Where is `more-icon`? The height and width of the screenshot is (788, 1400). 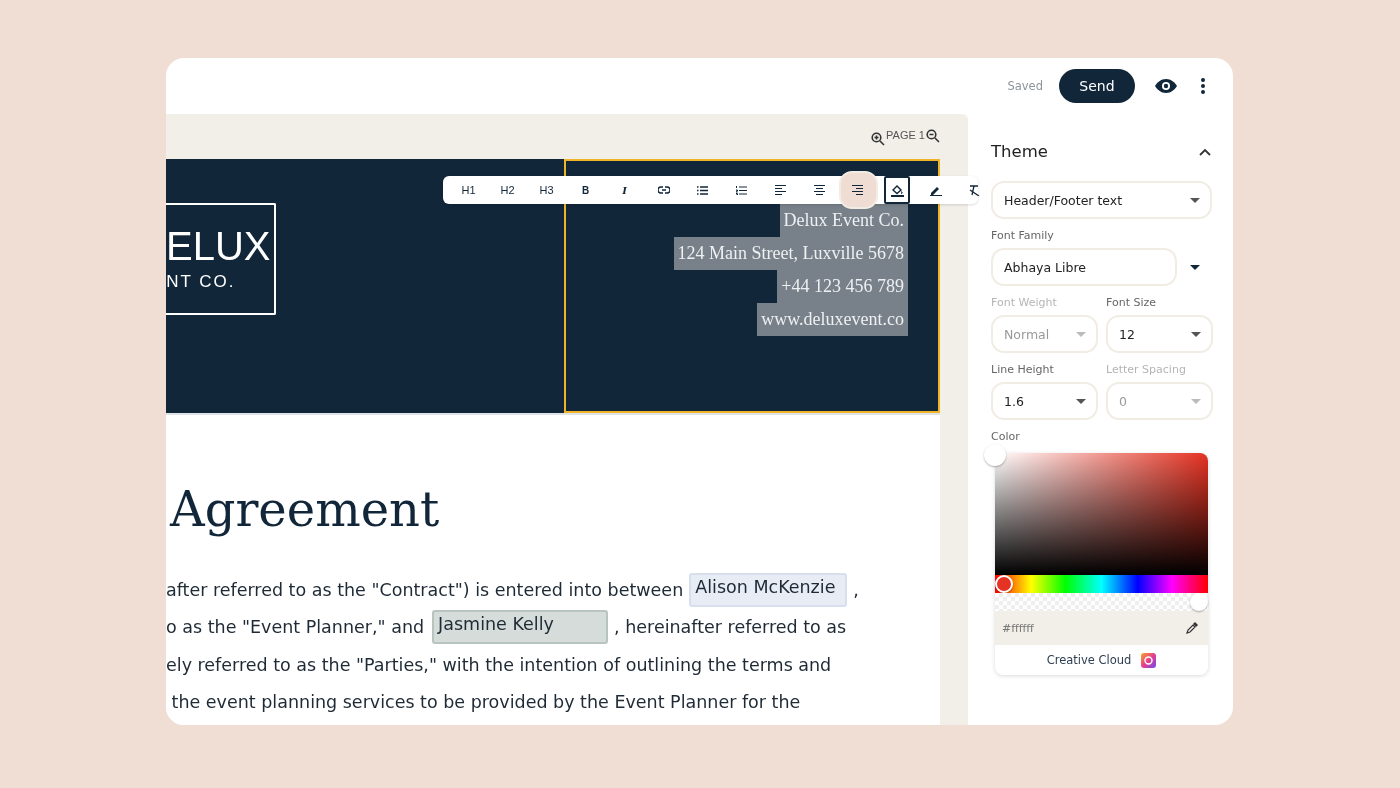
more-icon is located at coordinates (1203, 86).